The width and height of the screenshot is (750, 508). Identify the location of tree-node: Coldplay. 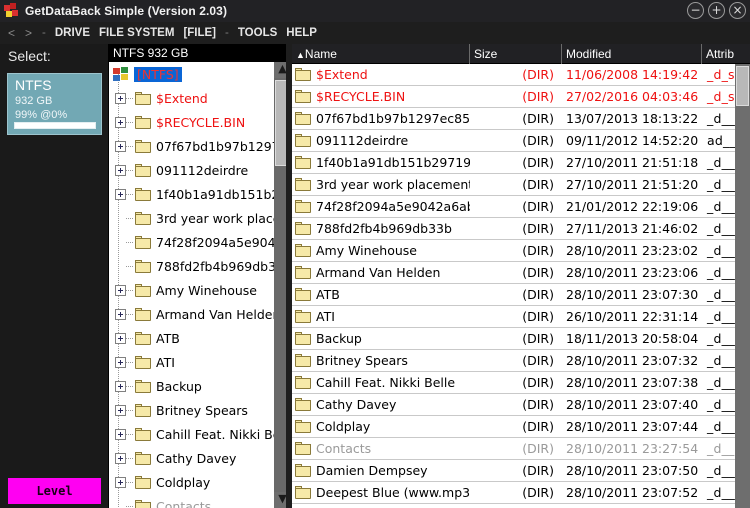
(191, 482).